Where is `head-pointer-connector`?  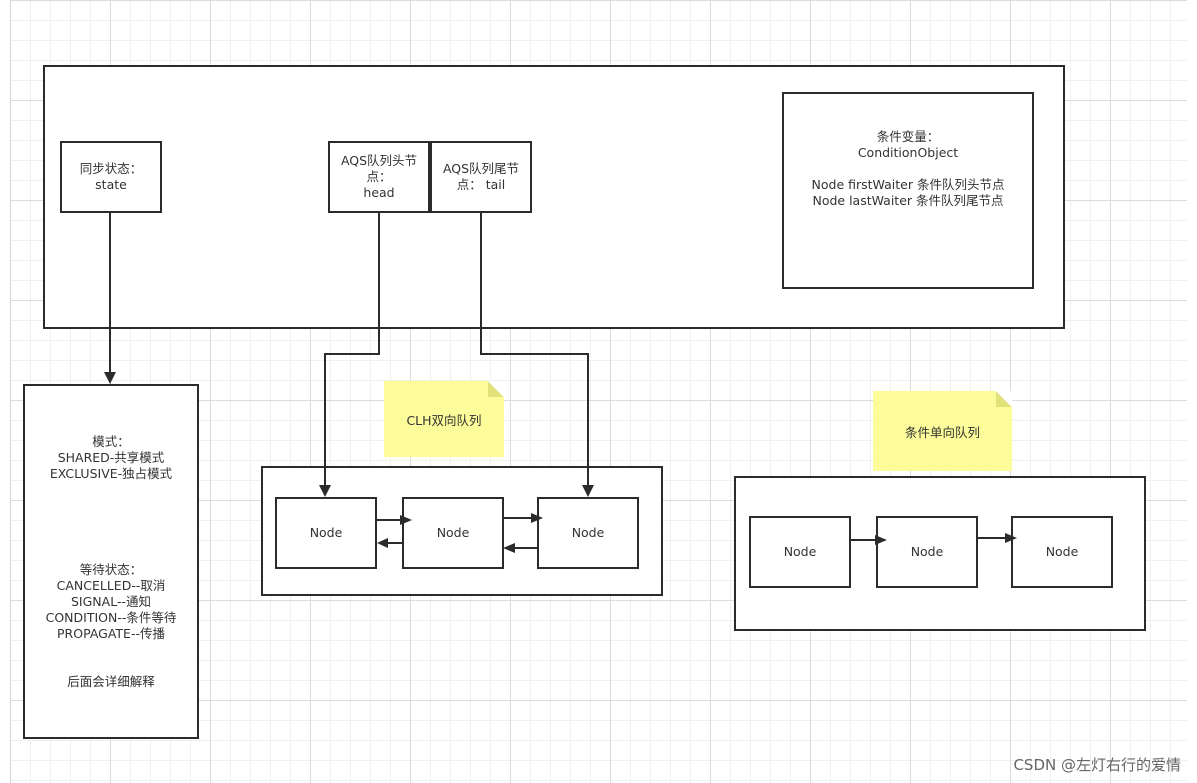 head-pointer-connector is located at coordinates (352, 349).